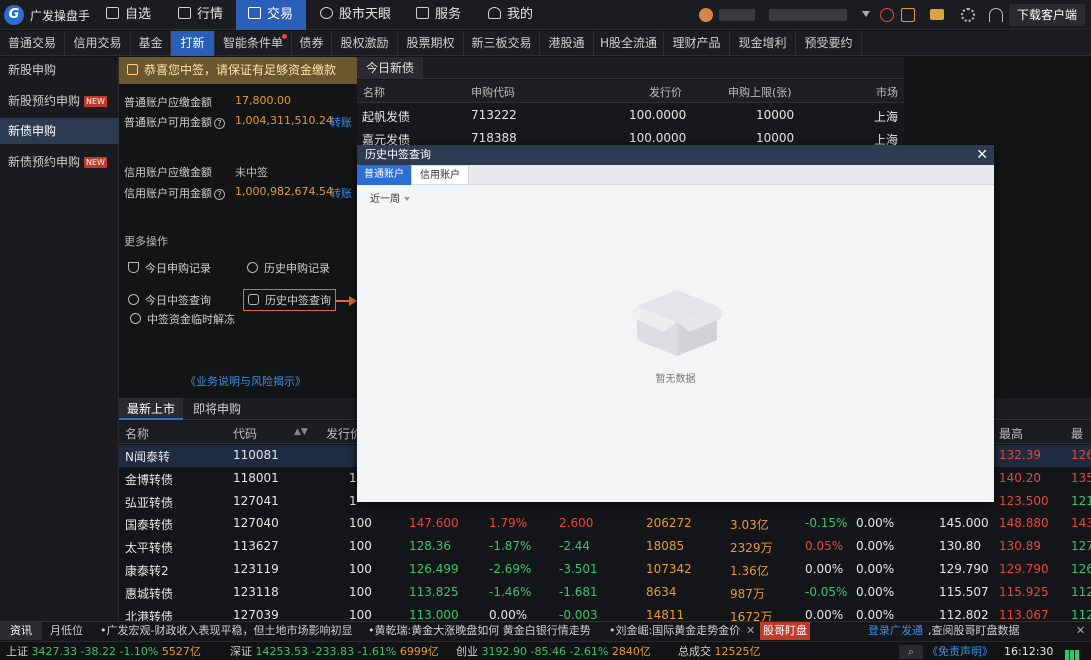  Describe the element at coordinates (1020, 477) in the screenshot. I see `cell-high: 140.20` at that location.